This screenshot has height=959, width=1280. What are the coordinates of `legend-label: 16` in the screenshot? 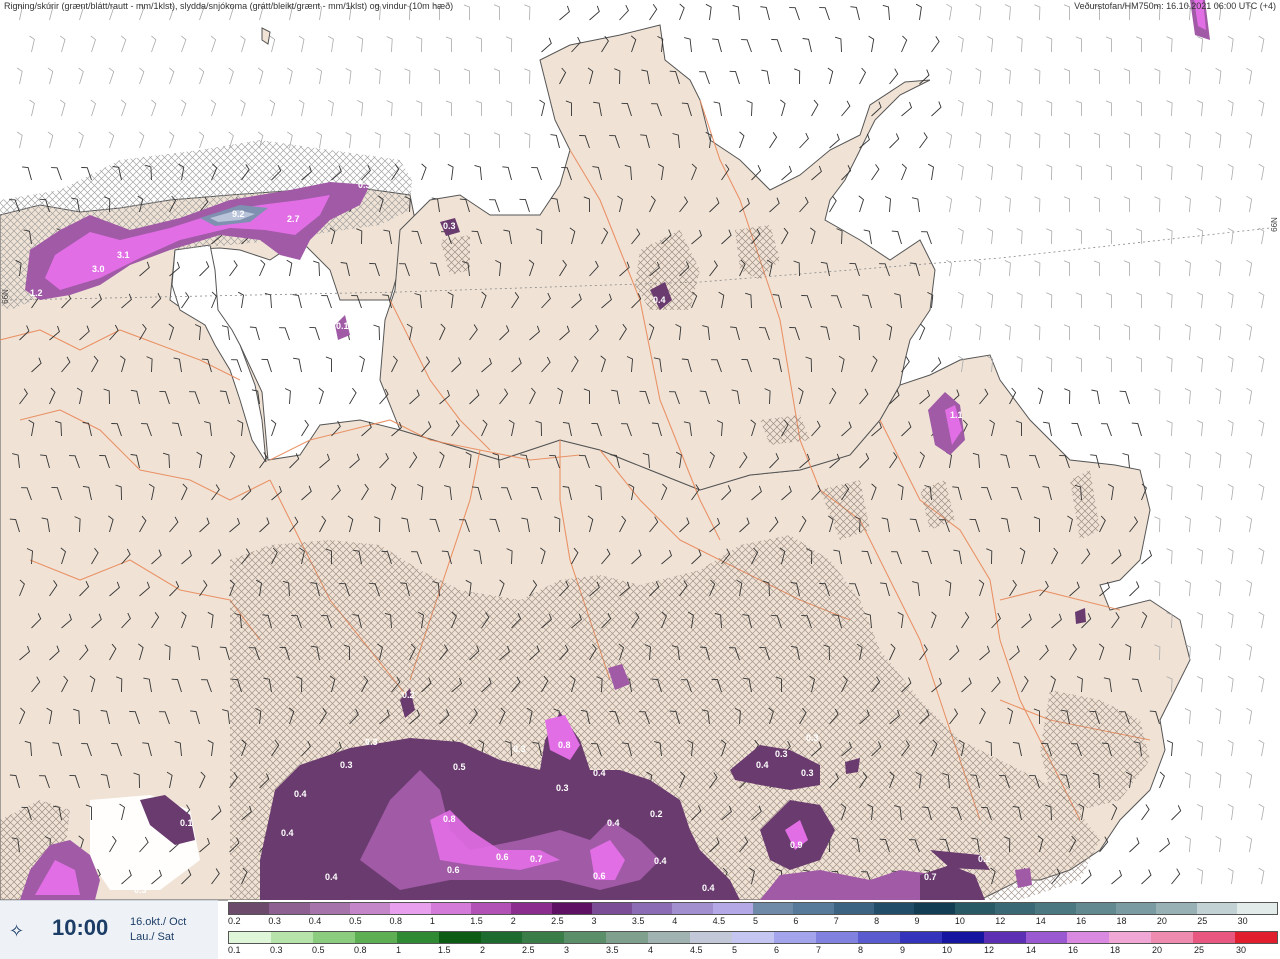 It's located at (1073, 950).